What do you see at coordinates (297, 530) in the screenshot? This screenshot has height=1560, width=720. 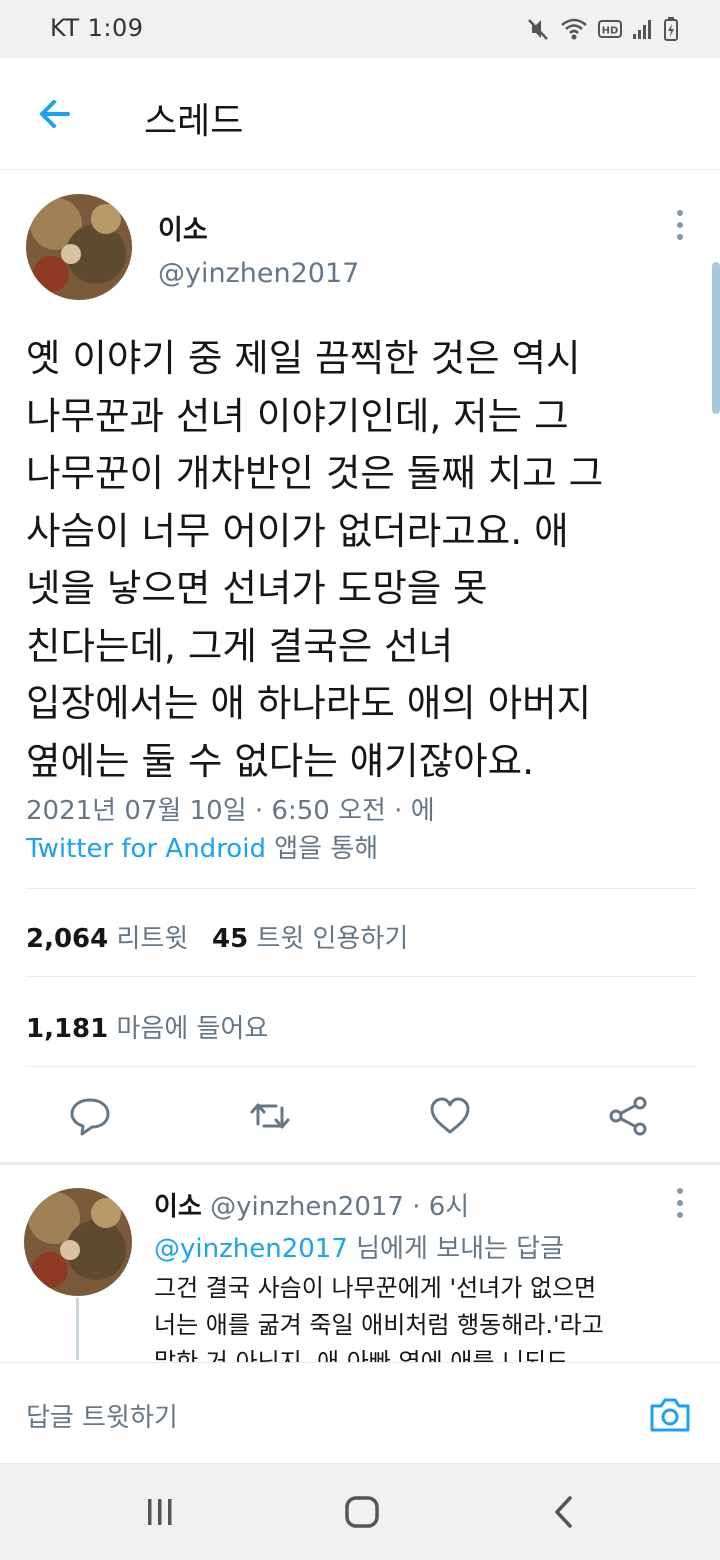 I see `tweet-line: 사슴이 너무 어이가 없더라고요. 애` at bounding box center [297, 530].